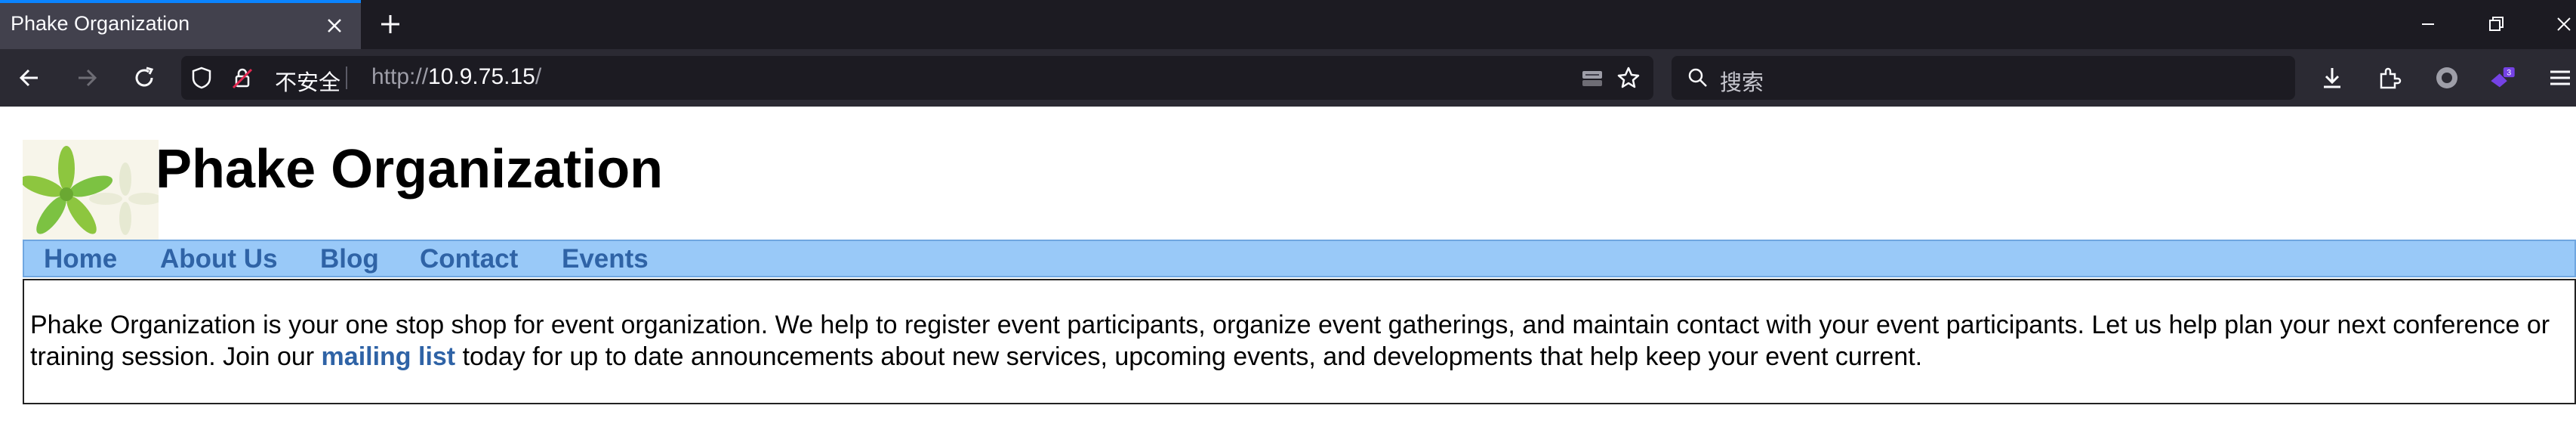 Image resolution: width=2576 pixels, height=427 pixels. What do you see at coordinates (1983, 78) in the screenshot?
I see `search-box: 搜索` at bounding box center [1983, 78].